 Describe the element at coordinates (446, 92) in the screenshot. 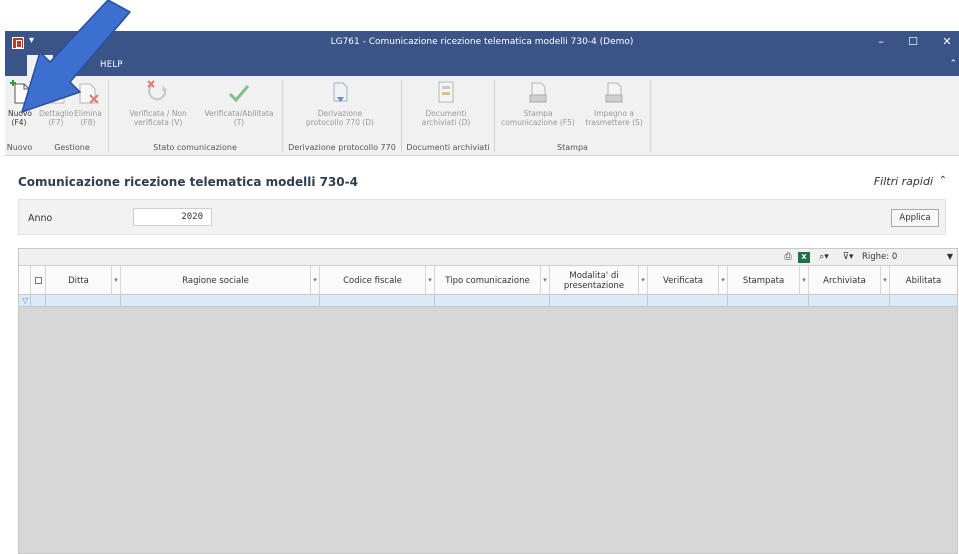

I see `archive-icon` at that location.